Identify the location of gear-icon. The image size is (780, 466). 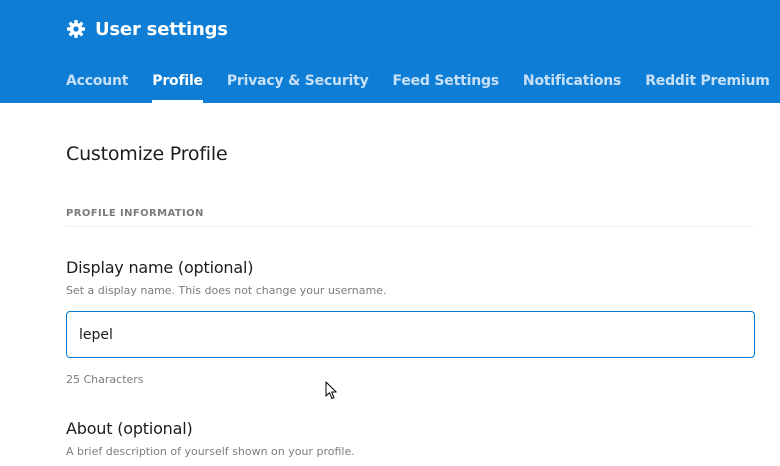
(76, 29).